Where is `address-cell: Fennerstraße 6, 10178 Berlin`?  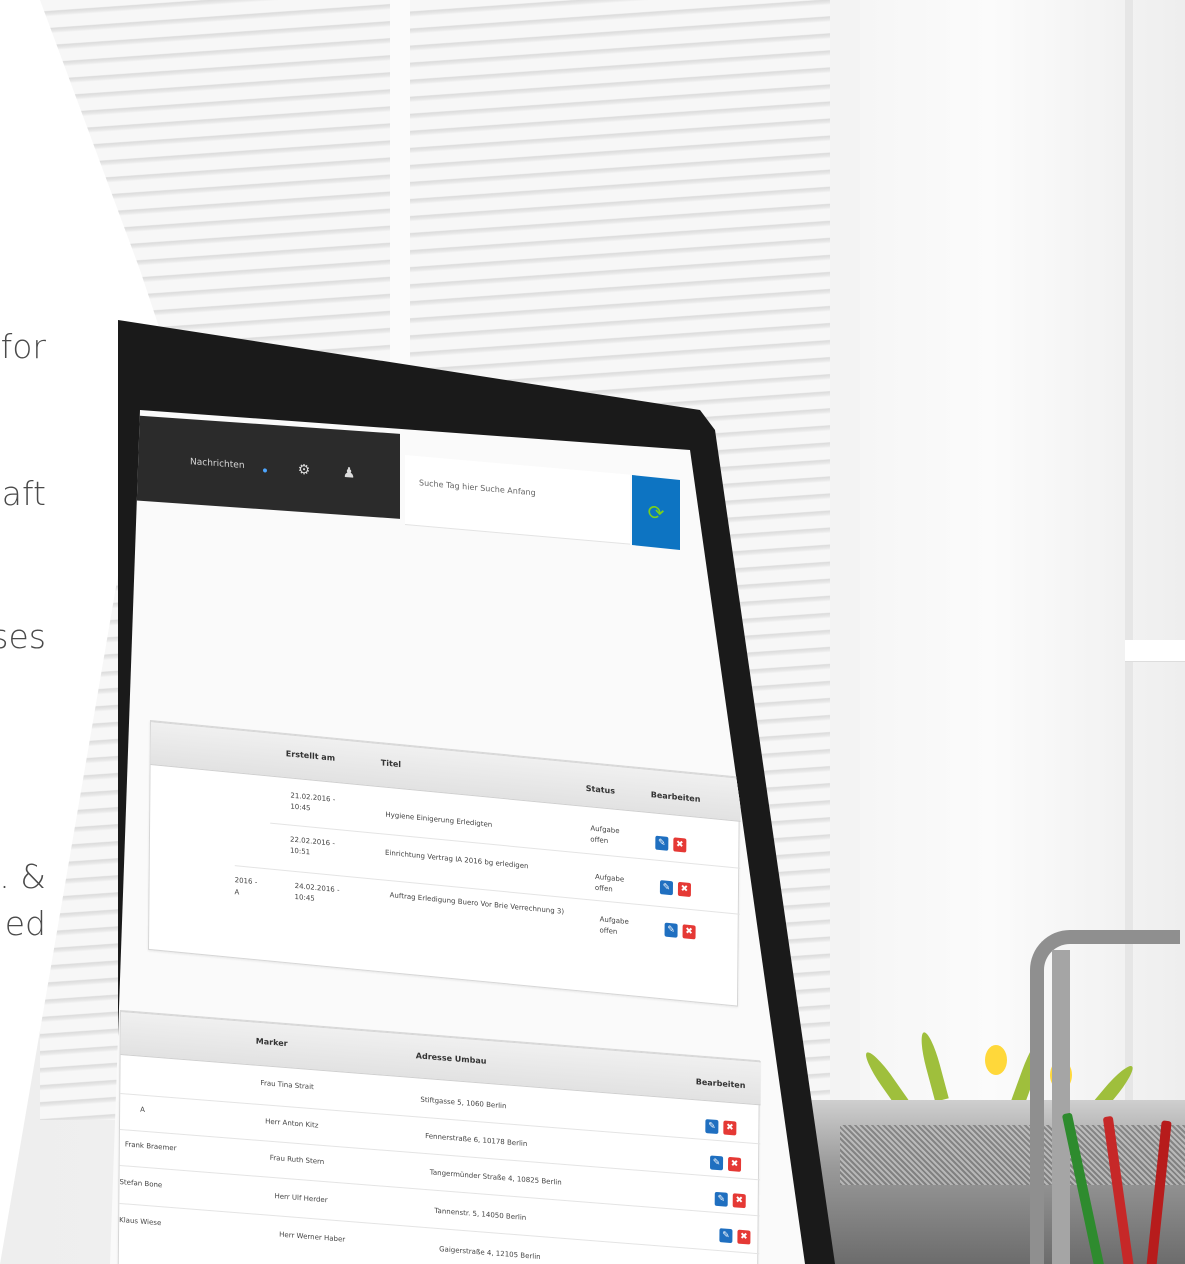 address-cell: Fennerstraße 6, 10178 Berlin is located at coordinates (476, 1140).